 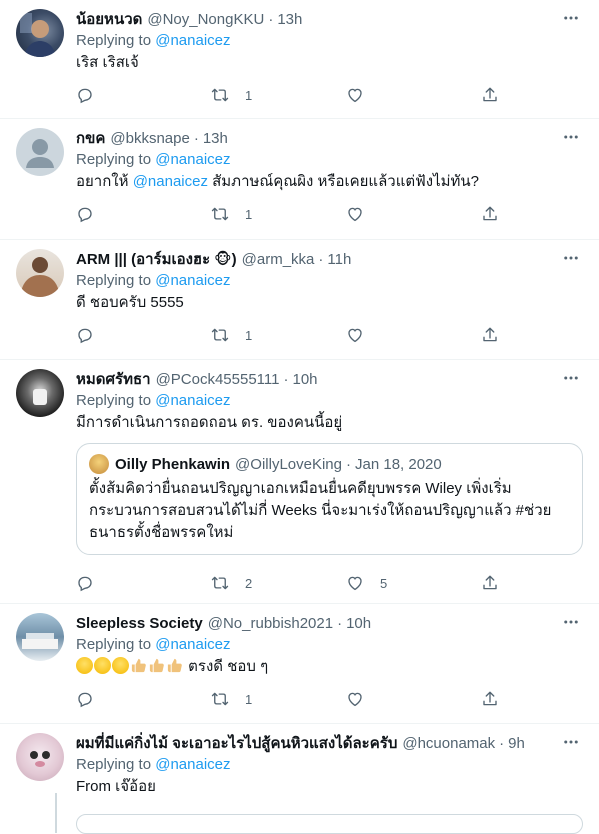 I want to click on grinning-emoji, so click(x=84, y=665).